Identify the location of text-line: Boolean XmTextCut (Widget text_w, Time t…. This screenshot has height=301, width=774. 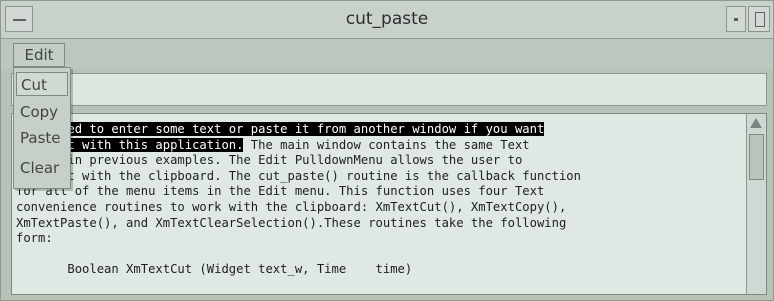
(214, 269).